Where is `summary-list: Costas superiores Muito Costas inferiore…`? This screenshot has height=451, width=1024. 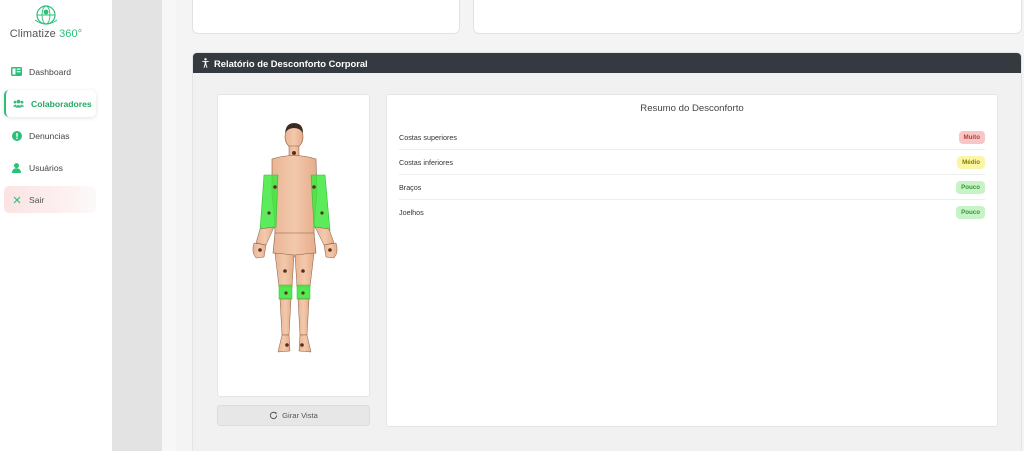
summary-list: Costas superiores Muito Costas inferiore… is located at coordinates (692, 175).